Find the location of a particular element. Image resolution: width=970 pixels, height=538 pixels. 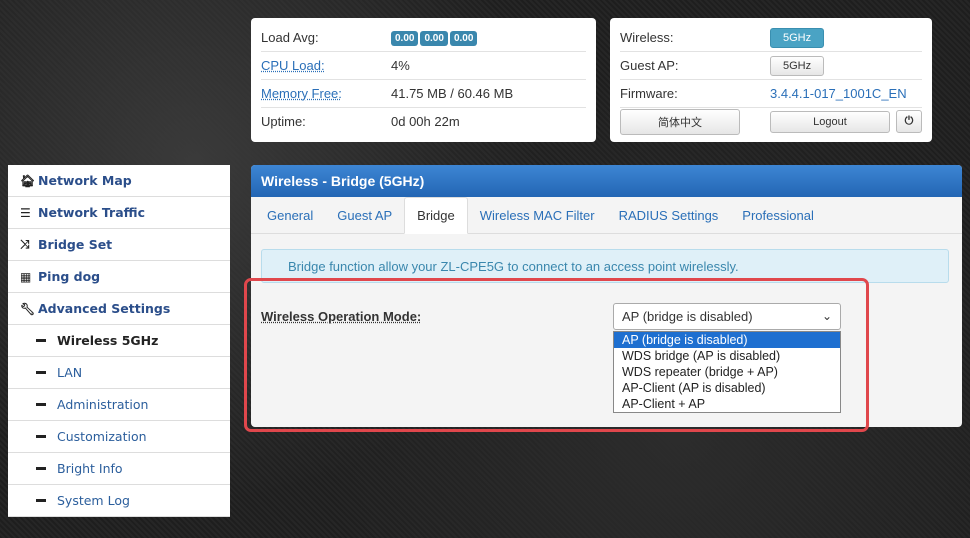

wireless-label: Wireless: is located at coordinates (647, 37).